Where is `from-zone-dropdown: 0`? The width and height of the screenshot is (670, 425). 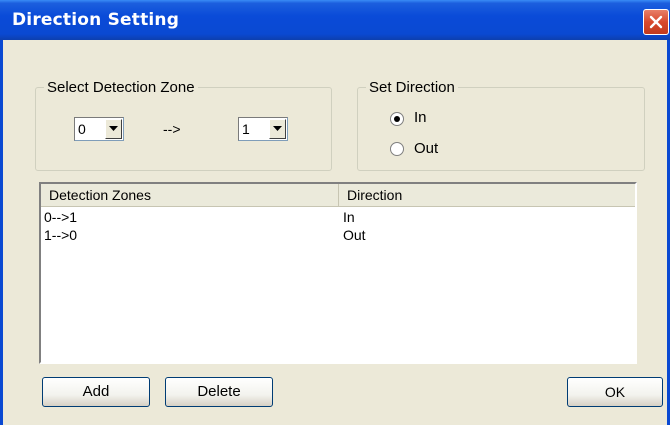 from-zone-dropdown: 0 is located at coordinates (99, 129).